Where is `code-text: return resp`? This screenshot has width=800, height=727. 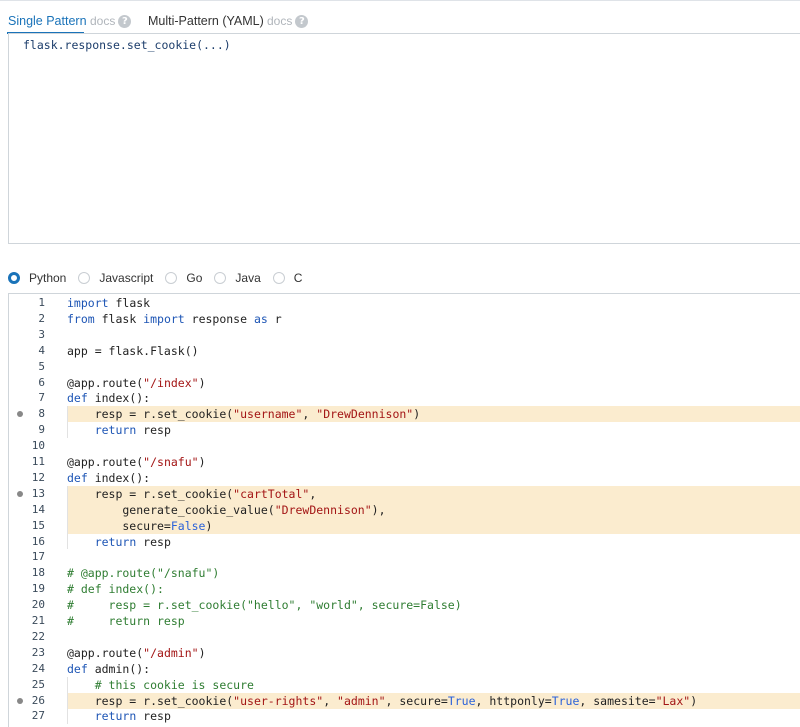 code-text: return resp is located at coordinates (132, 430).